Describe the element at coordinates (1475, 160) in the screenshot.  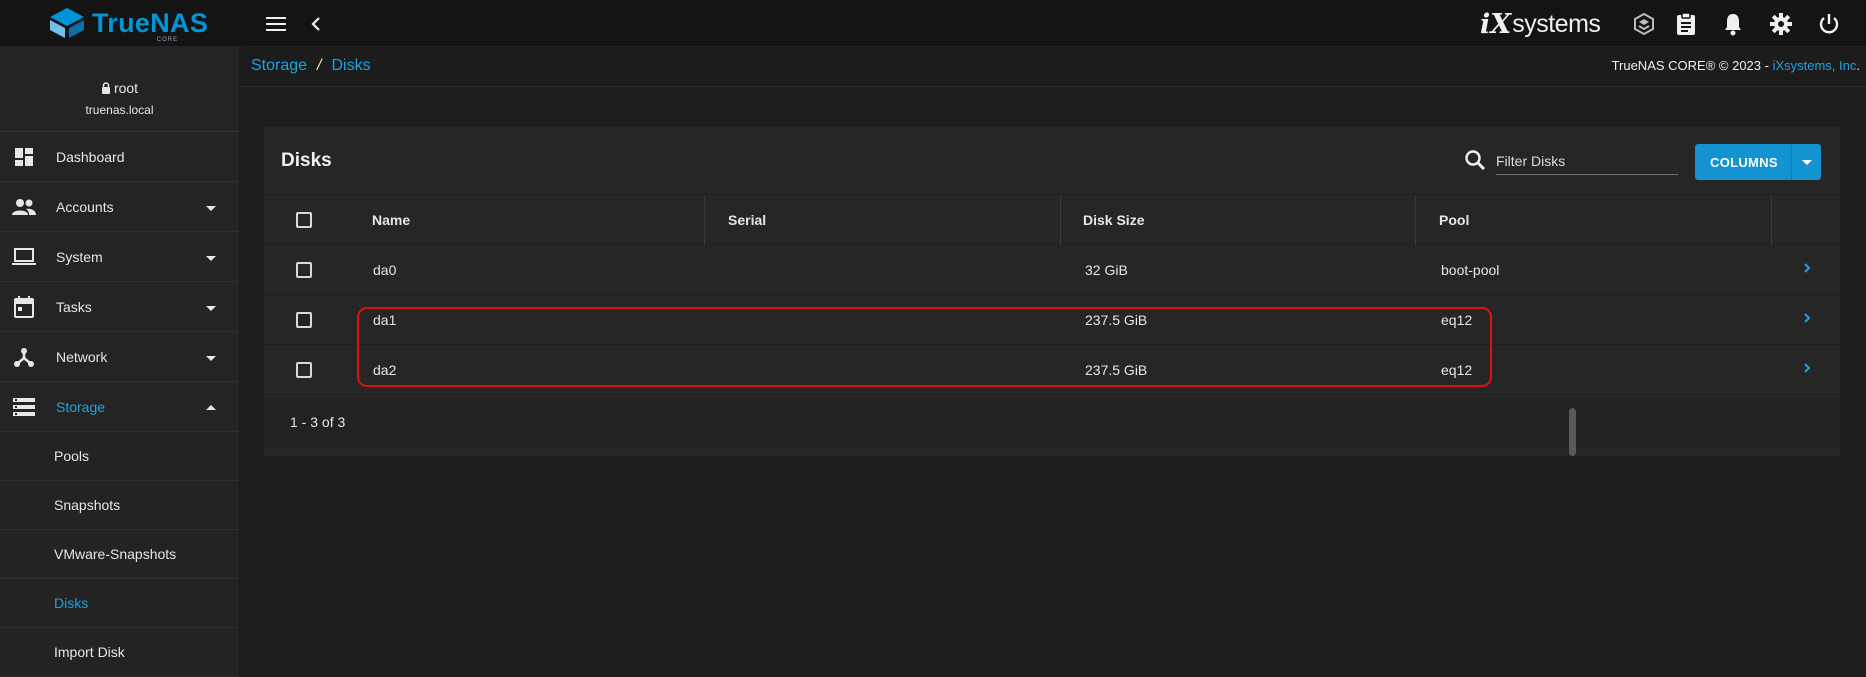
I see `search-icon` at that location.